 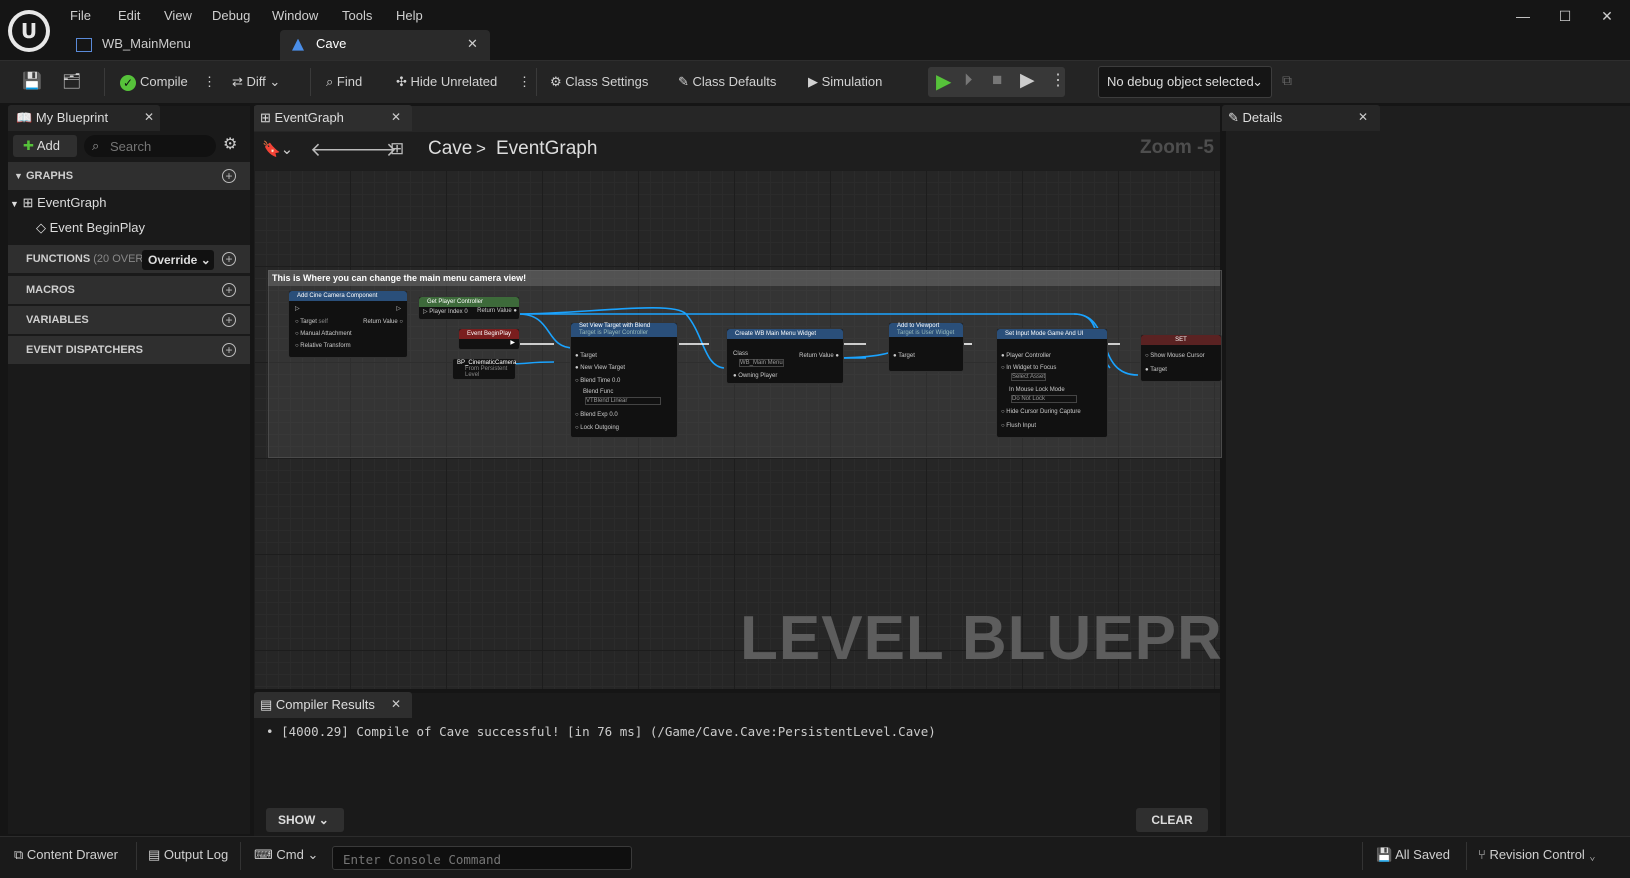 What do you see at coordinates (1041, 412) in the screenshot?
I see `hide-cursor-pin: ○ Hide Cursor During Capture` at bounding box center [1041, 412].